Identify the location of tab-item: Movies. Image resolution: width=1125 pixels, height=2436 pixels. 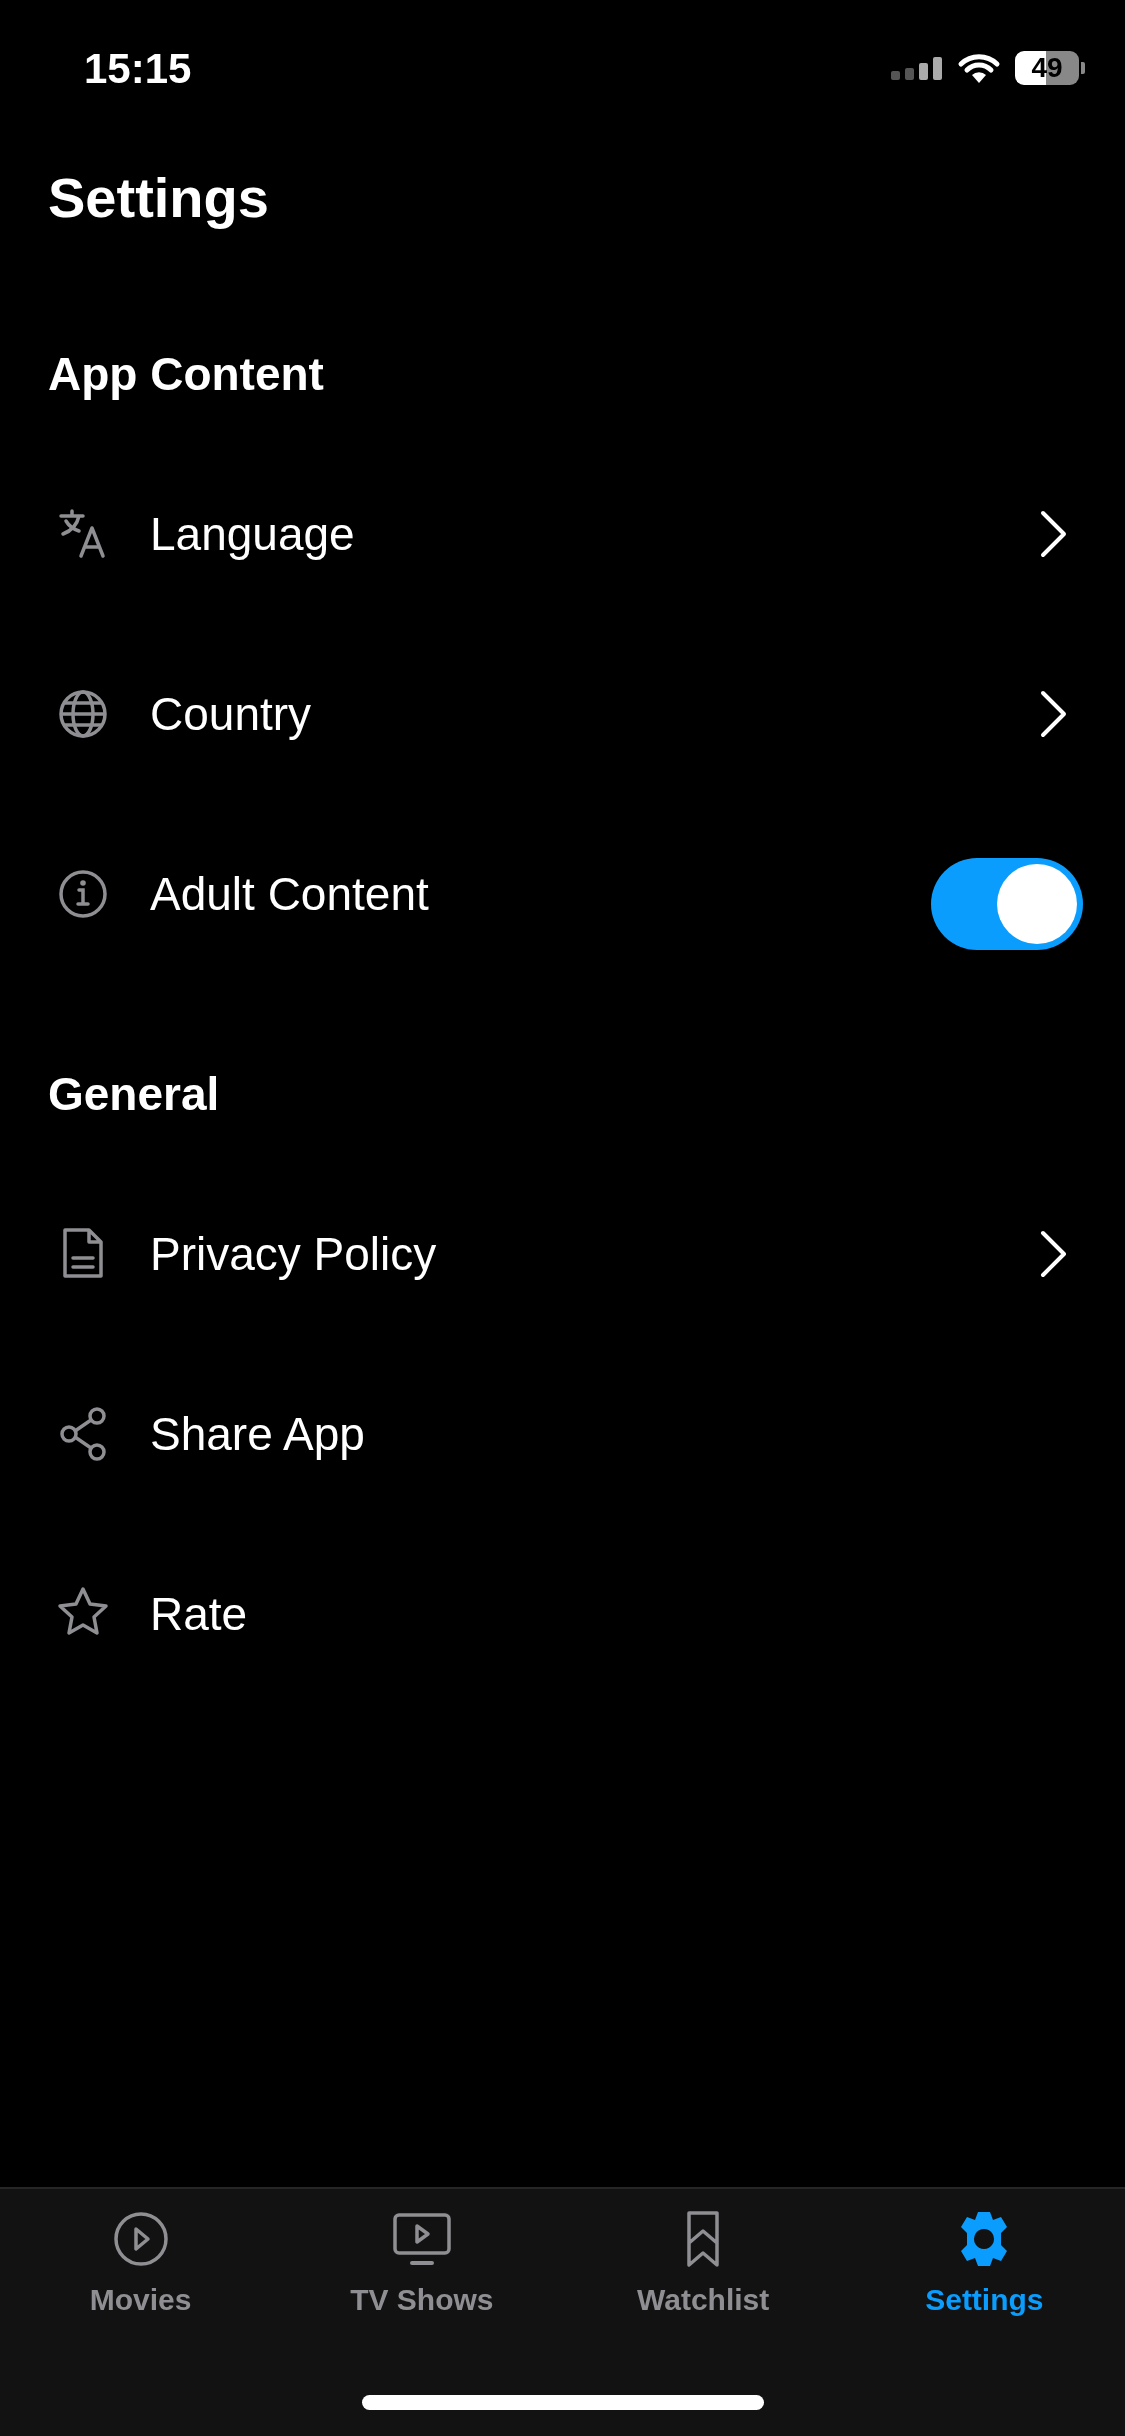
(141, 2265).